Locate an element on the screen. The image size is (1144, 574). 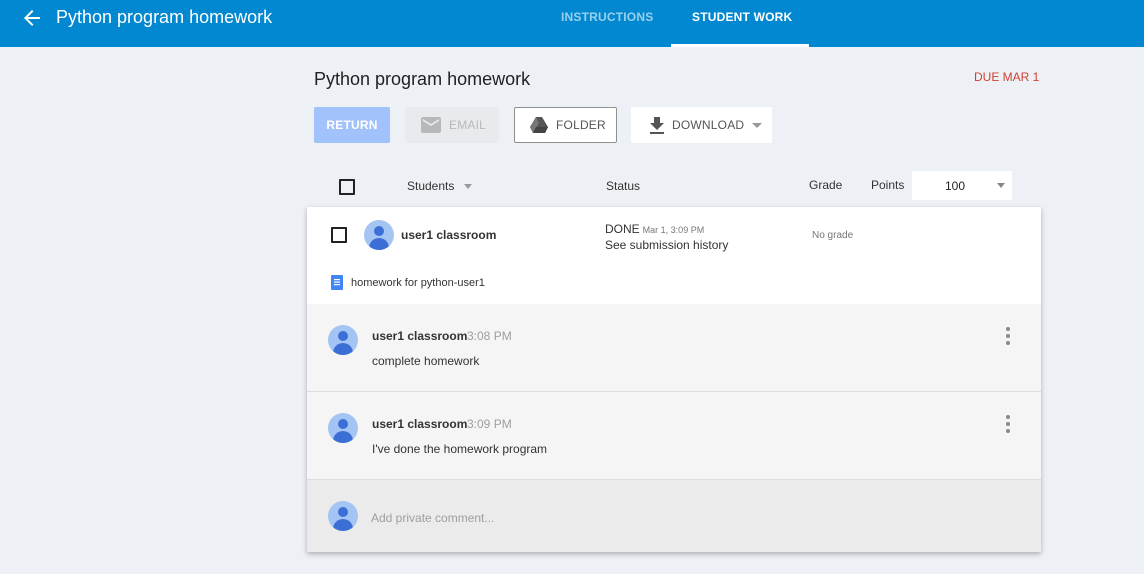
arrow-back-icon is located at coordinates (32, 18).